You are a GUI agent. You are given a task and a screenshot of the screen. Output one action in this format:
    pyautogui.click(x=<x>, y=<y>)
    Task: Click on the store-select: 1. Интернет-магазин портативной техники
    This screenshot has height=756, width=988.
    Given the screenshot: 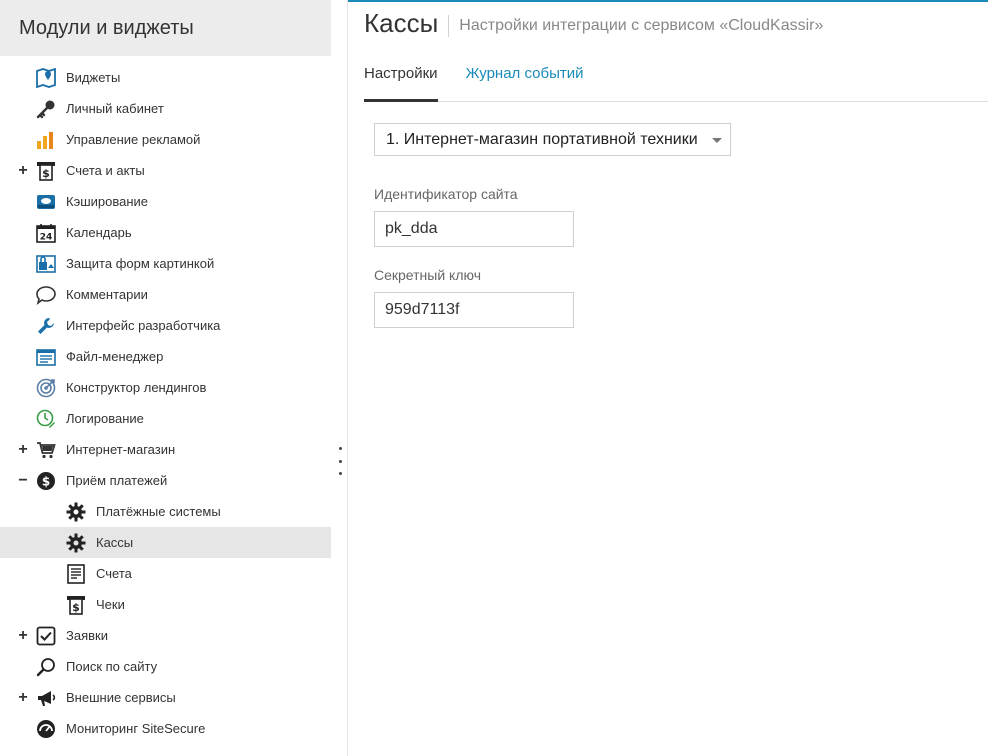 What is the action you would take?
    pyautogui.click(x=552, y=139)
    